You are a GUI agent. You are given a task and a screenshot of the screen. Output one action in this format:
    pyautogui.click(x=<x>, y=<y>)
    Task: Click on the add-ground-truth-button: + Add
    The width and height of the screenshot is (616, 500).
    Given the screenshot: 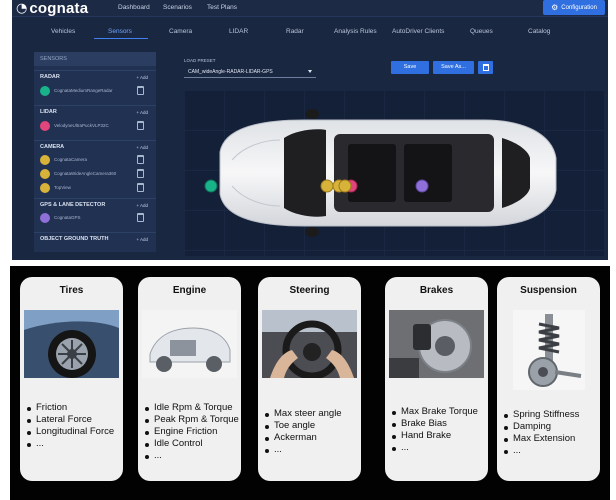 What is the action you would take?
    pyautogui.click(x=142, y=239)
    